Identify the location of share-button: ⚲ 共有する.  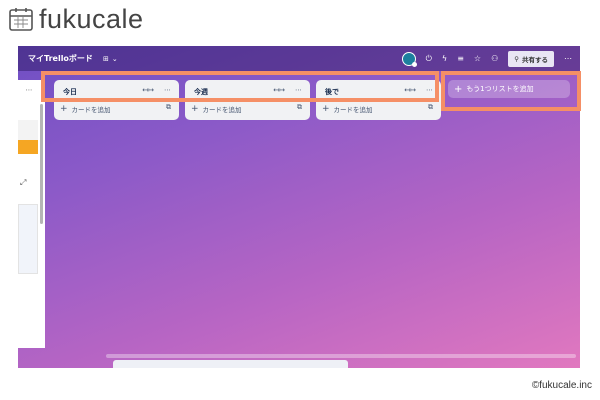
(531, 58).